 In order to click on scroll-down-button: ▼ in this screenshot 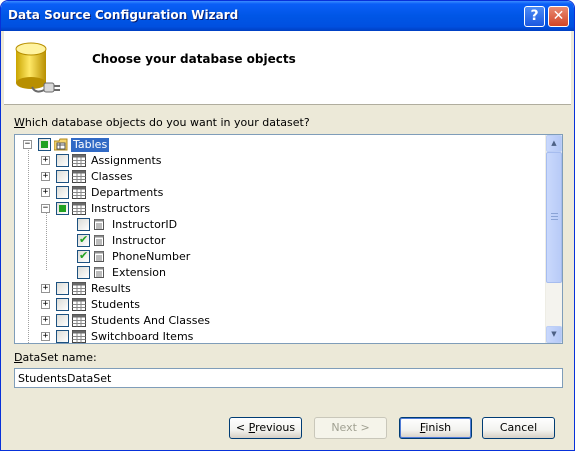, I will do `click(554, 334)`.